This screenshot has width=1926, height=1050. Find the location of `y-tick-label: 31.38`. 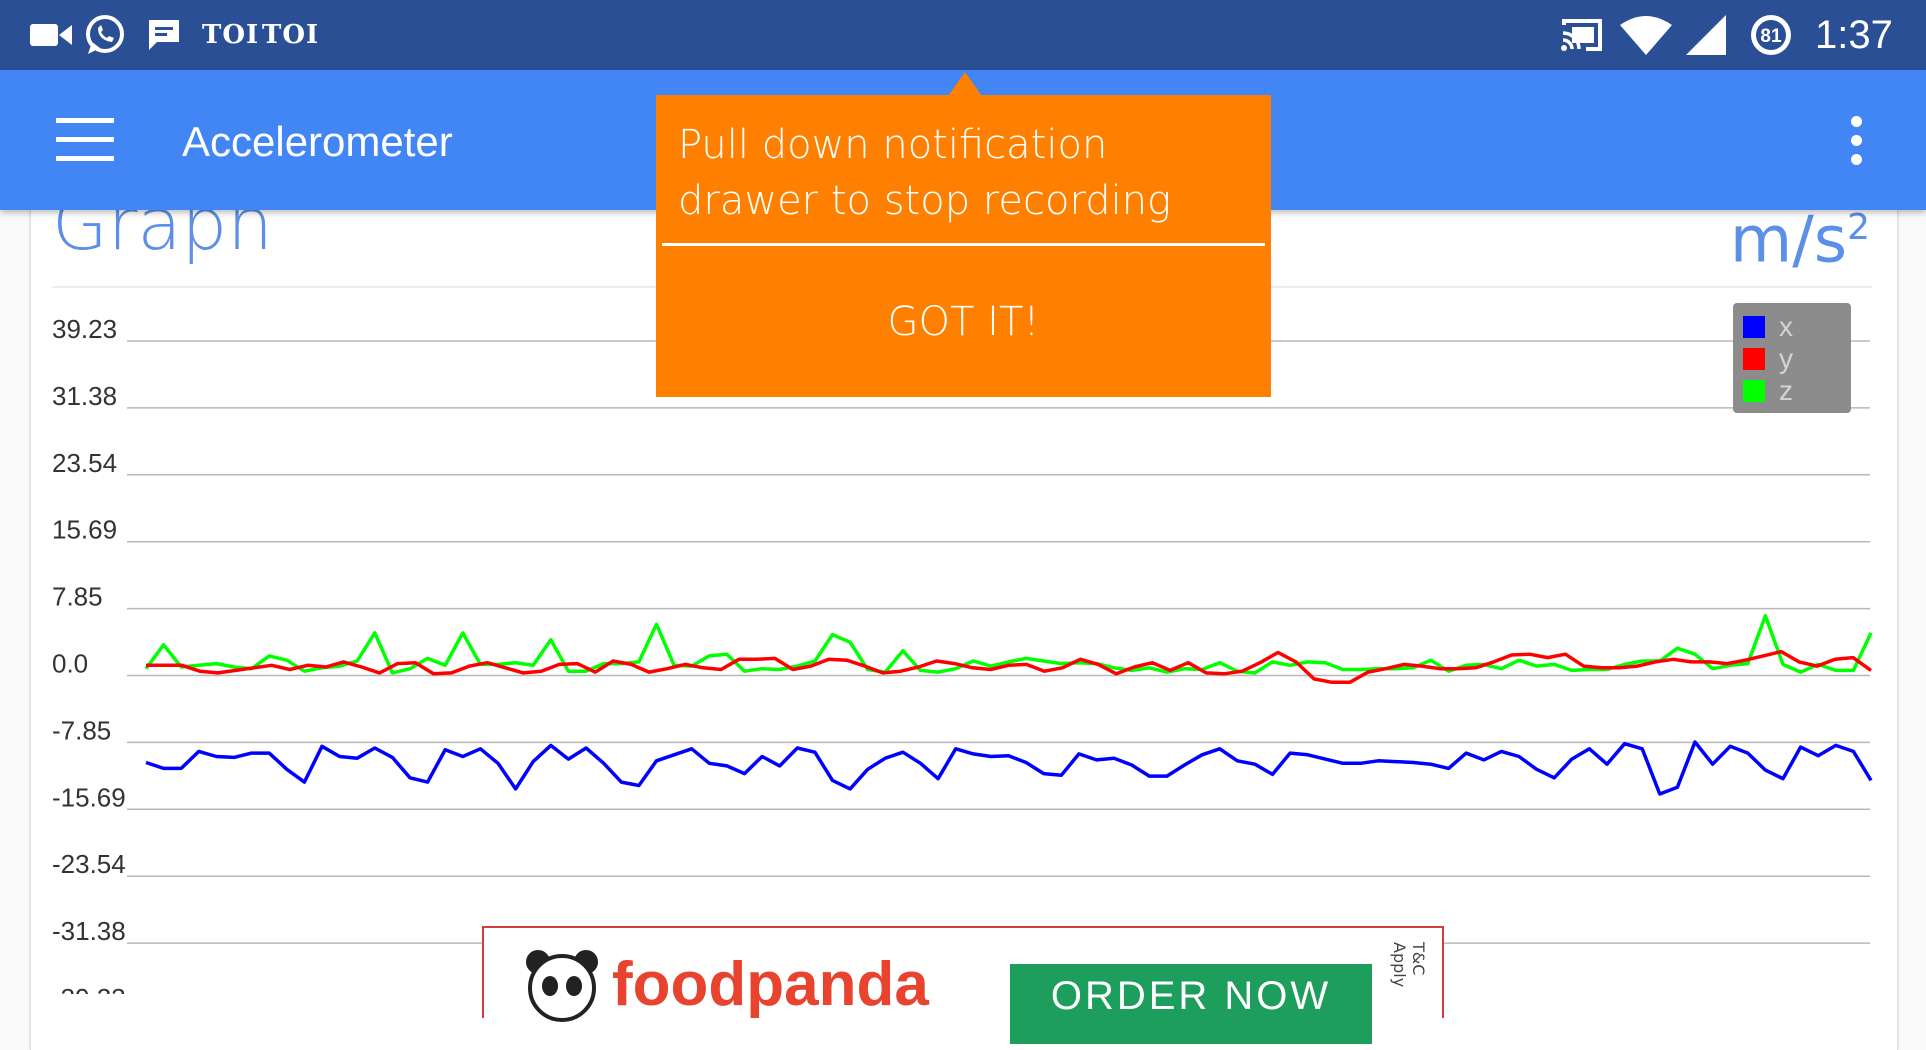

y-tick-label: 31.38 is located at coordinates (84, 396).